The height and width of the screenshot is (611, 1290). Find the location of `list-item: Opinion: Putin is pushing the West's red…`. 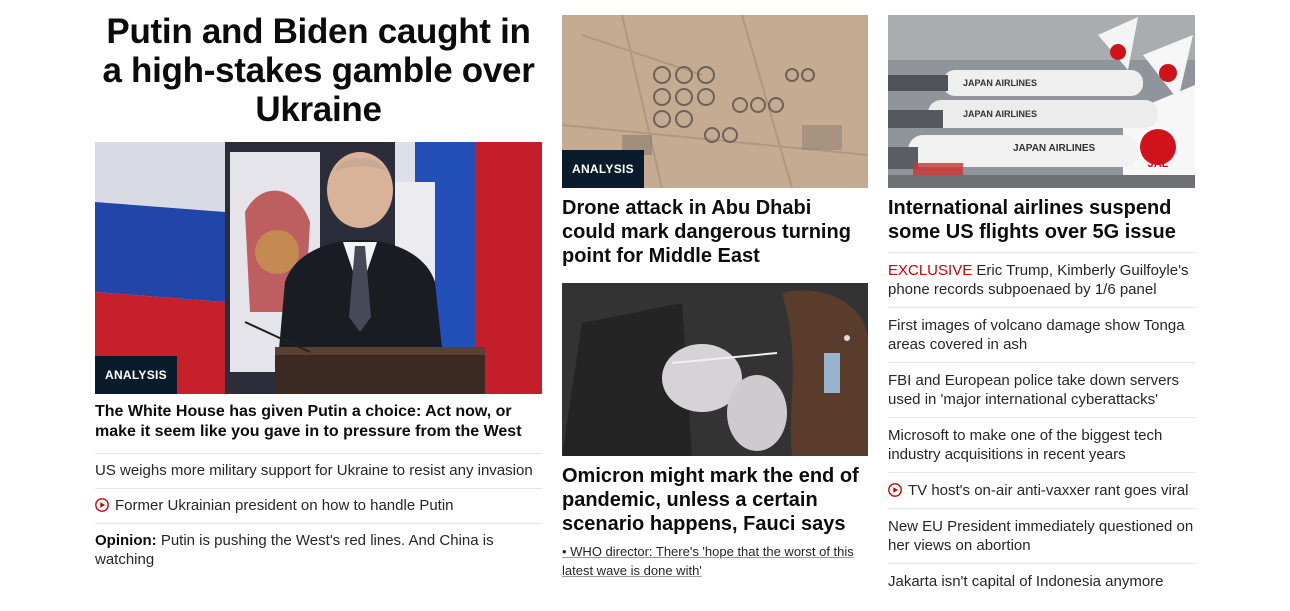

list-item: Opinion: Putin is pushing the West's red… is located at coordinates (318, 550).